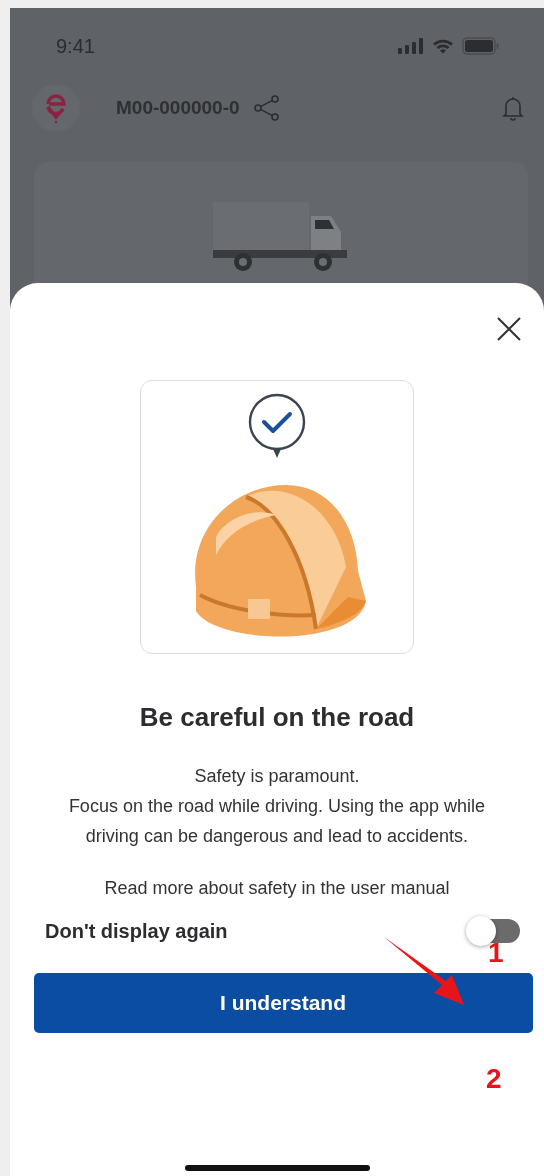 This screenshot has width=544, height=1176. I want to click on wifi-icon, so click(443, 46).